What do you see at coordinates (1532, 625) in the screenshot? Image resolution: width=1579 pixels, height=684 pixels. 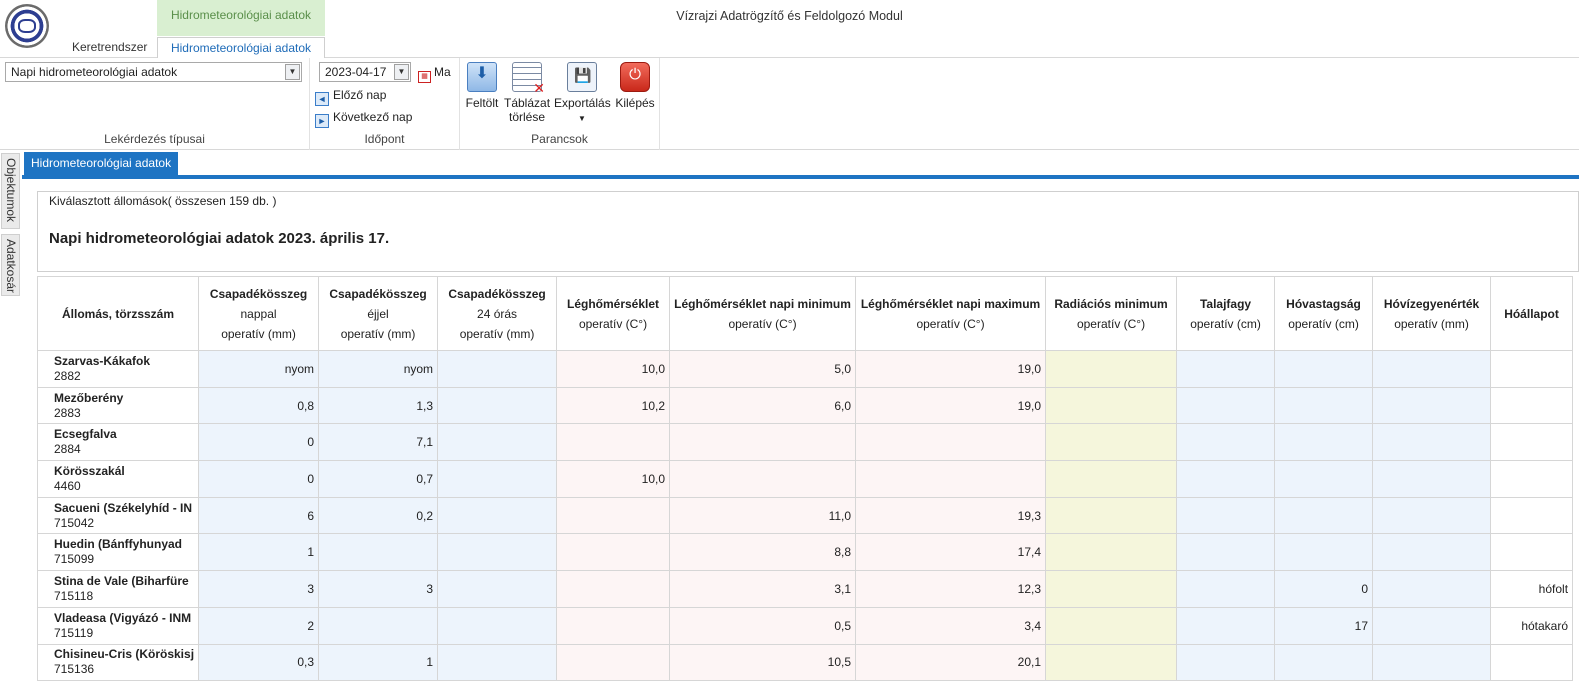 I see `data-cell: hótakaró` at bounding box center [1532, 625].